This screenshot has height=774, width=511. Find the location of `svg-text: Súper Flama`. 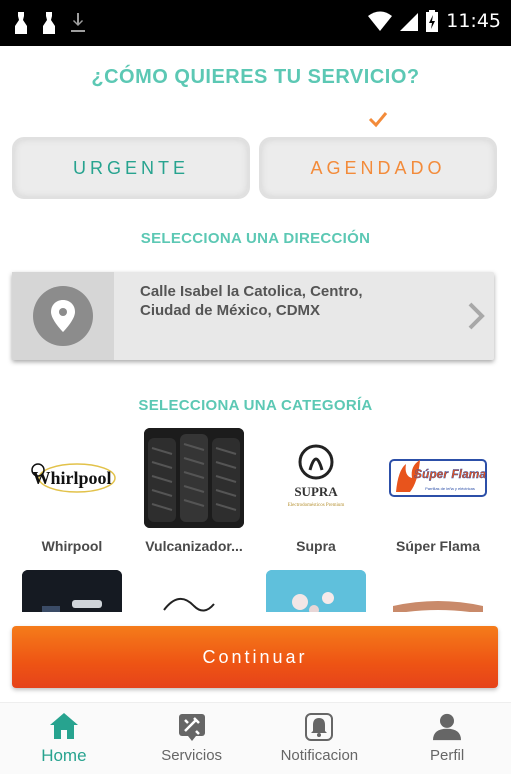

svg-text: Súper Flama is located at coordinates (450, 474).